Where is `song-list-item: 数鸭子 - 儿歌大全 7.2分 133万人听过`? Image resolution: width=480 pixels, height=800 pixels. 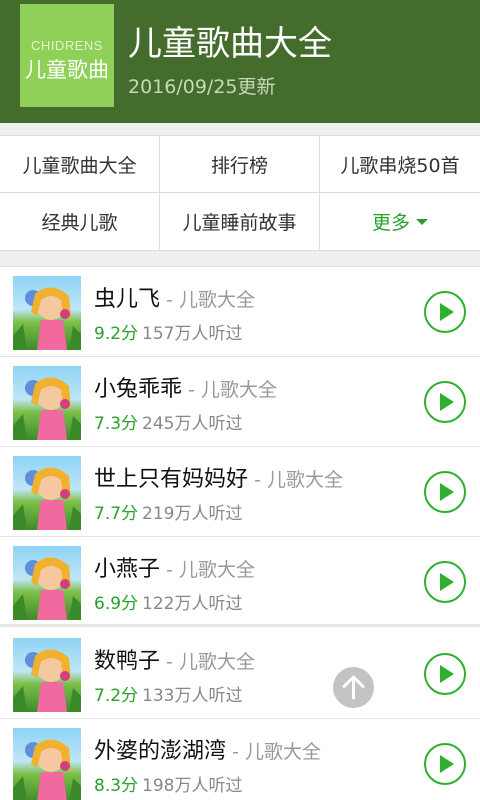
song-list-item: 数鸭子 - 儿歌大全 7.2分 133万人听过 is located at coordinates (240, 674).